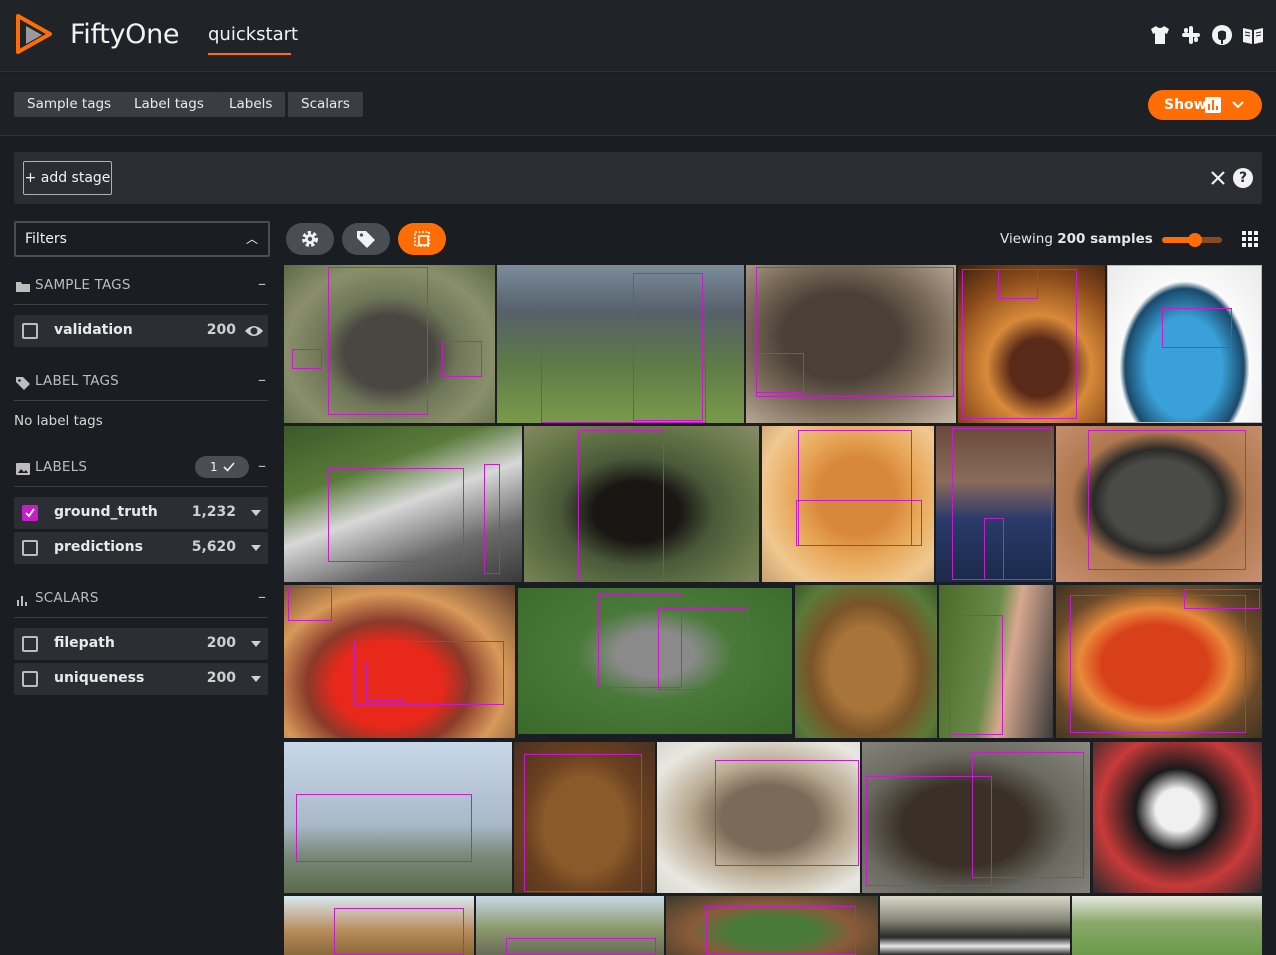  What do you see at coordinates (251, 104) in the screenshot?
I see `labels-button: Labels` at bounding box center [251, 104].